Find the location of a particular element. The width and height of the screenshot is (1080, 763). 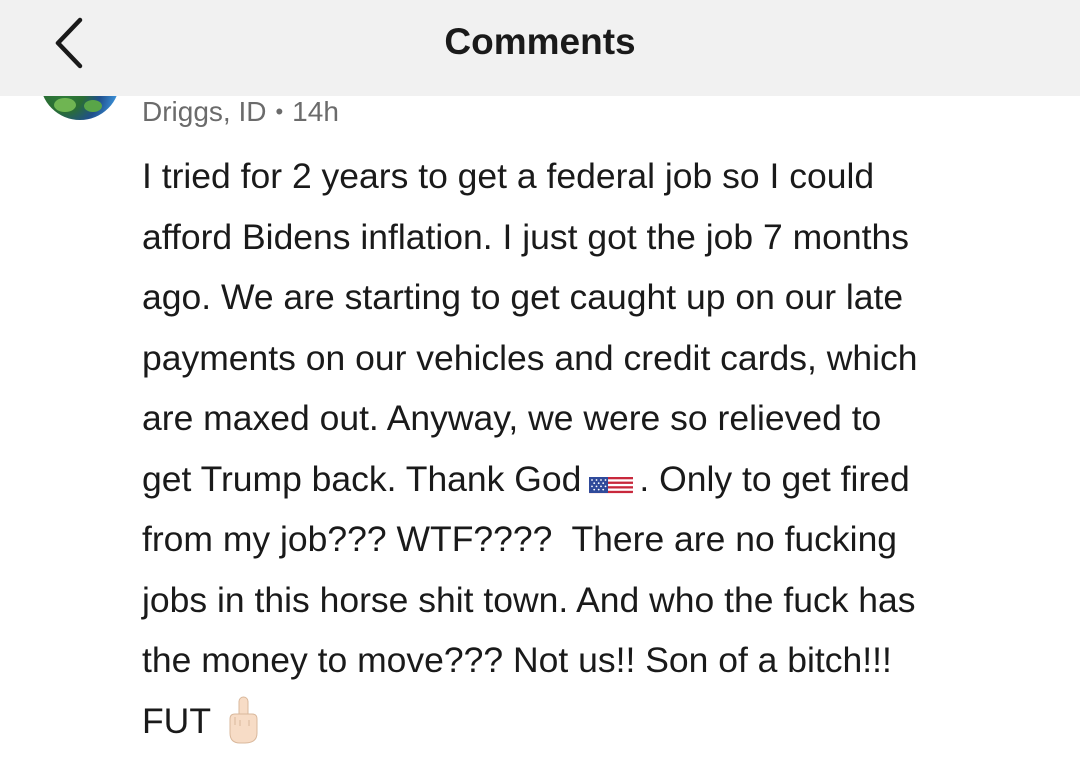

page-title: Comments is located at coordinates (540, 41).